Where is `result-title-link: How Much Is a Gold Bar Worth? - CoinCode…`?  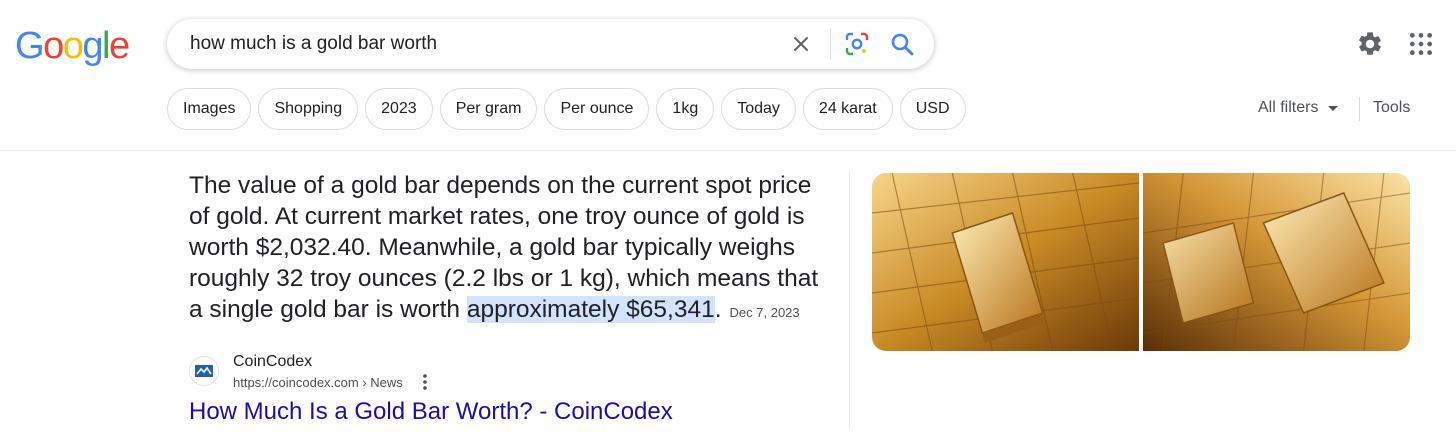
result-title-link: How Much Is a Gold Bar Worth? - CoinCode… is located at coordinates (431, 412).